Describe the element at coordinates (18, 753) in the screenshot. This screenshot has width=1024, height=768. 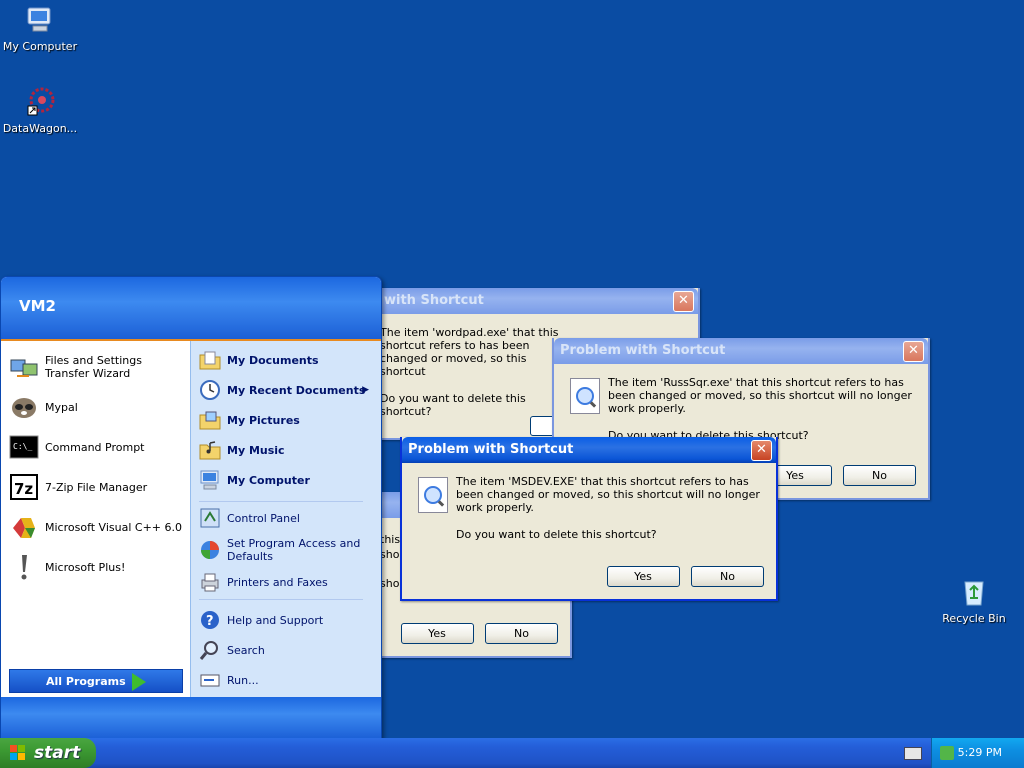
I see `windows-flag-icon` at that location.